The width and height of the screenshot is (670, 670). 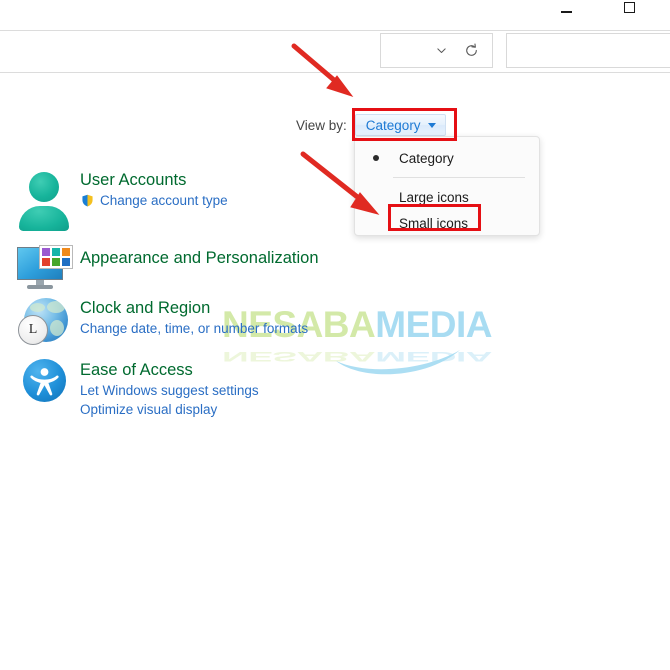 I want to click on ease-of-access-icon, so click(x=44, y=381).